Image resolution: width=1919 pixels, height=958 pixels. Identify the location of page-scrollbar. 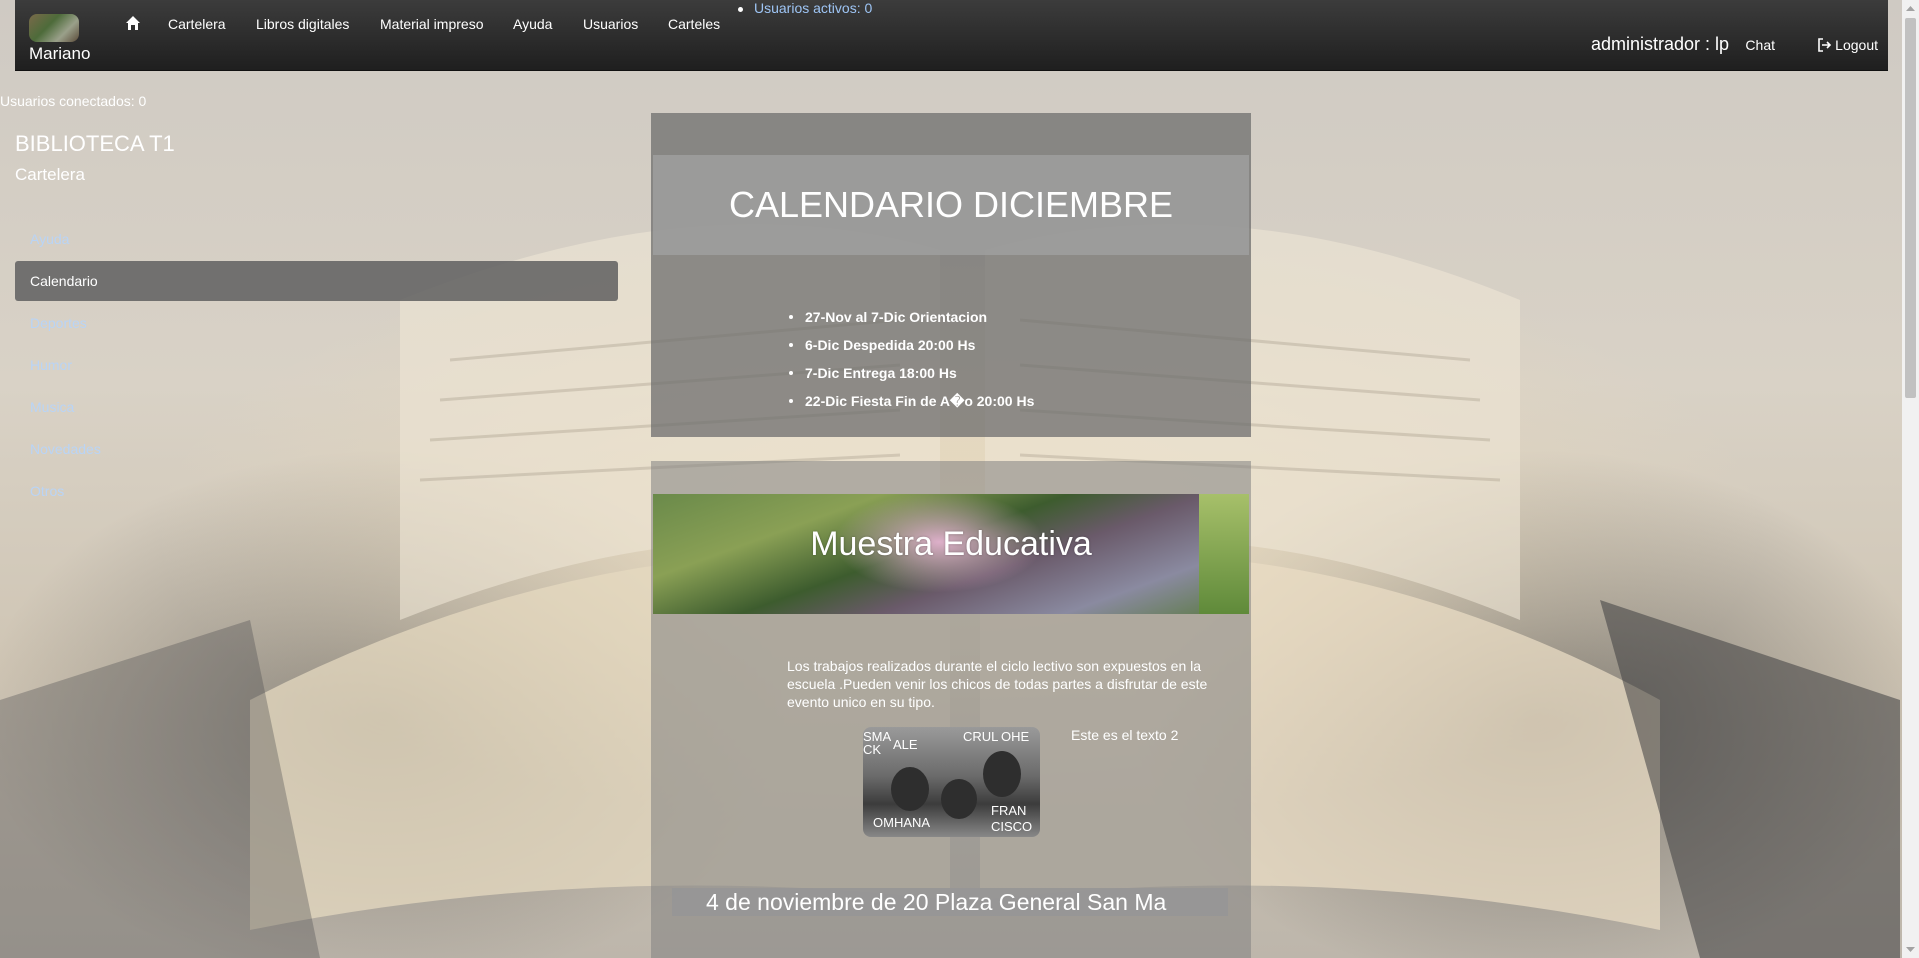
(1910, 479).